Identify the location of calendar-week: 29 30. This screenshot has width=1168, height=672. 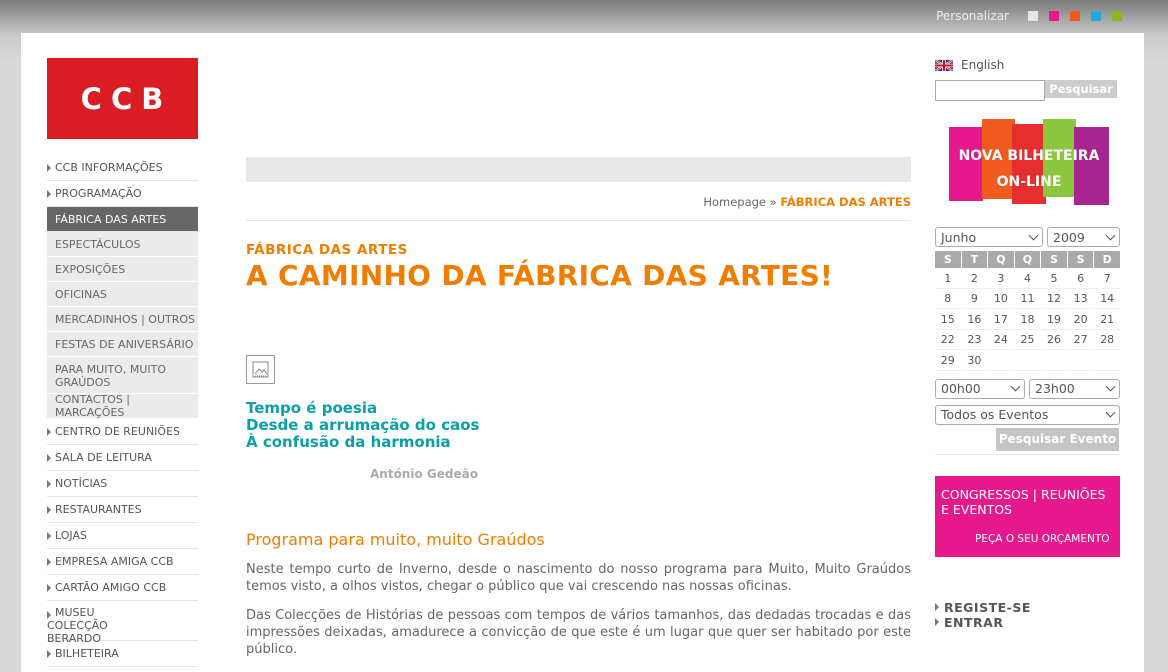
(1027, 361).